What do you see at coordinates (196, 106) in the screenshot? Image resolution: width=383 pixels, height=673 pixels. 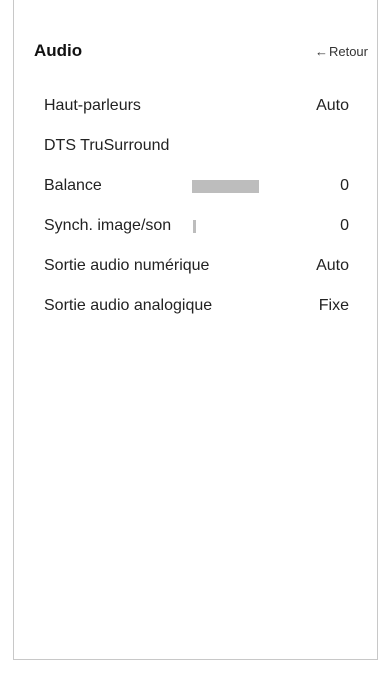 I see `menu-item-speakers: Haut-parleurs Auto` at bounding box center [196, 106].